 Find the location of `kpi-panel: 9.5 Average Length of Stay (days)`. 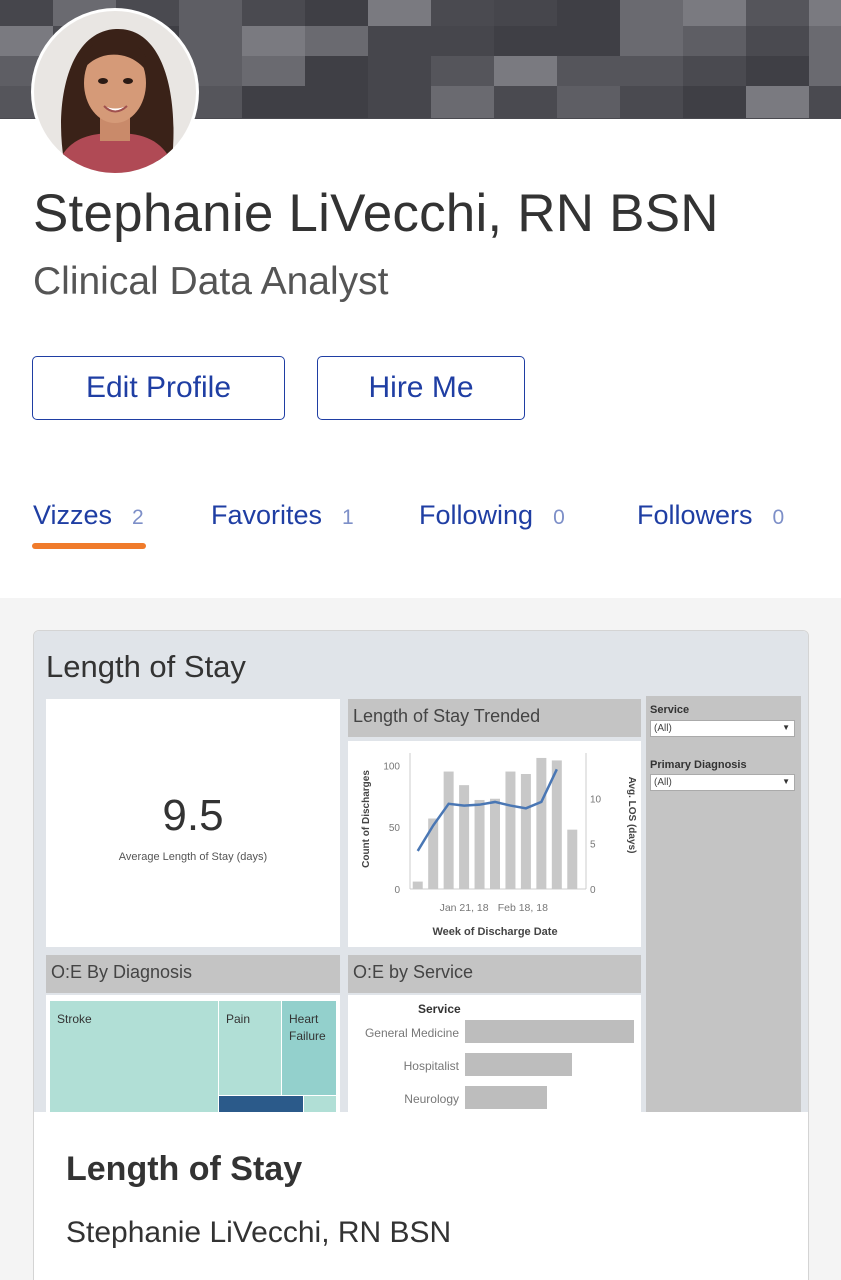

kpi-panel: 9.5 Average Length of Stay (days) is located at coordinates (193, 823).